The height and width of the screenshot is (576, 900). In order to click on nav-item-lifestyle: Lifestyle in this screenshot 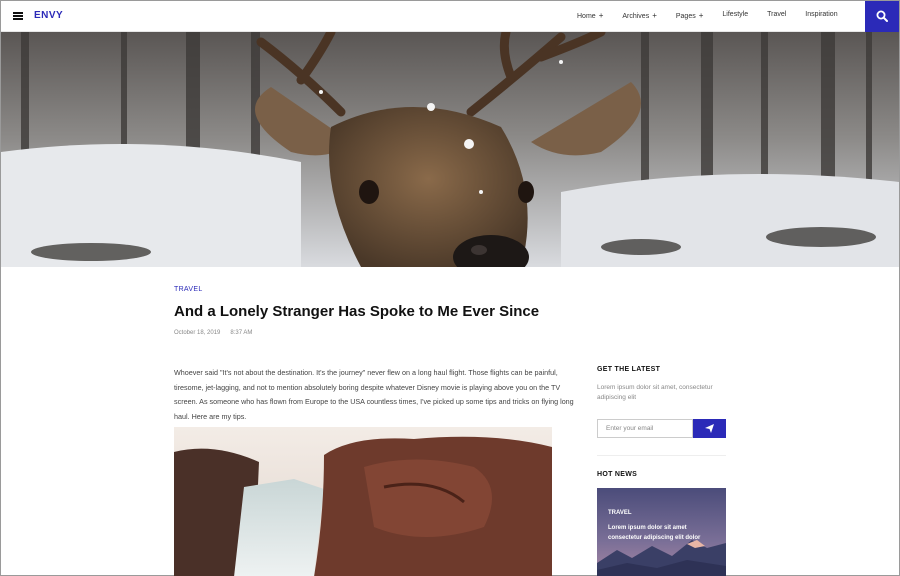, I will do `click(735, 15)`.